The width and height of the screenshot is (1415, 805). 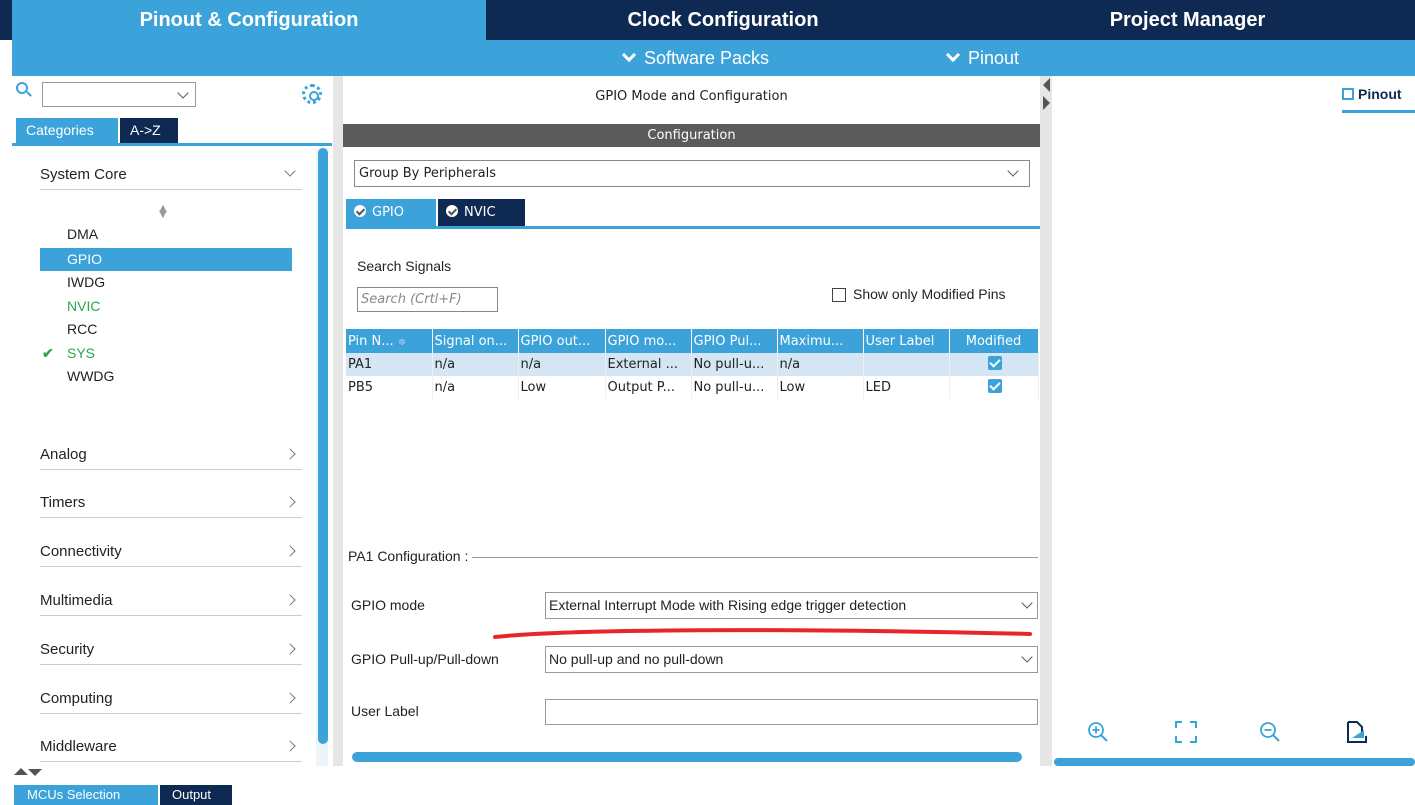 What do you see at coordinates (391, 212) in the screenshot?
I see `tab-gpio: GPIO` at bounding box center [391, 212].